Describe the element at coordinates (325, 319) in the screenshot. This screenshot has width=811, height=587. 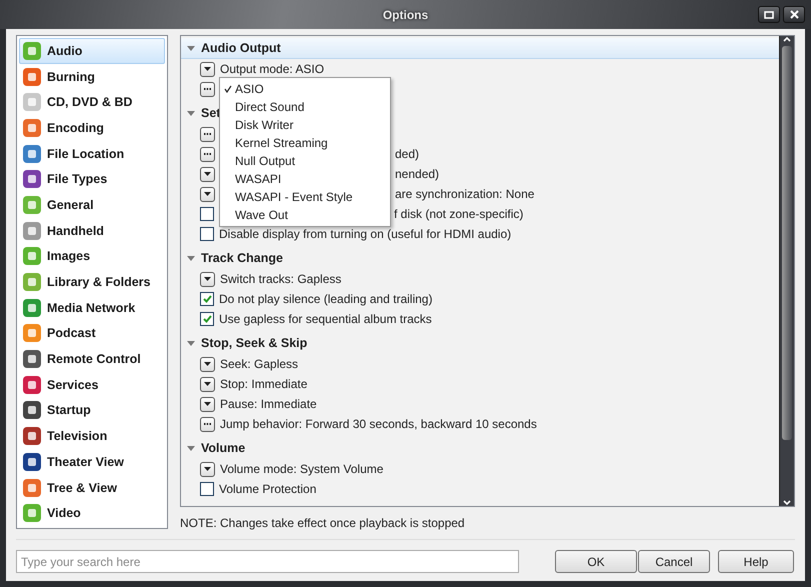
I see `setting-label: Use gapless for sequential album tracks` at that location.